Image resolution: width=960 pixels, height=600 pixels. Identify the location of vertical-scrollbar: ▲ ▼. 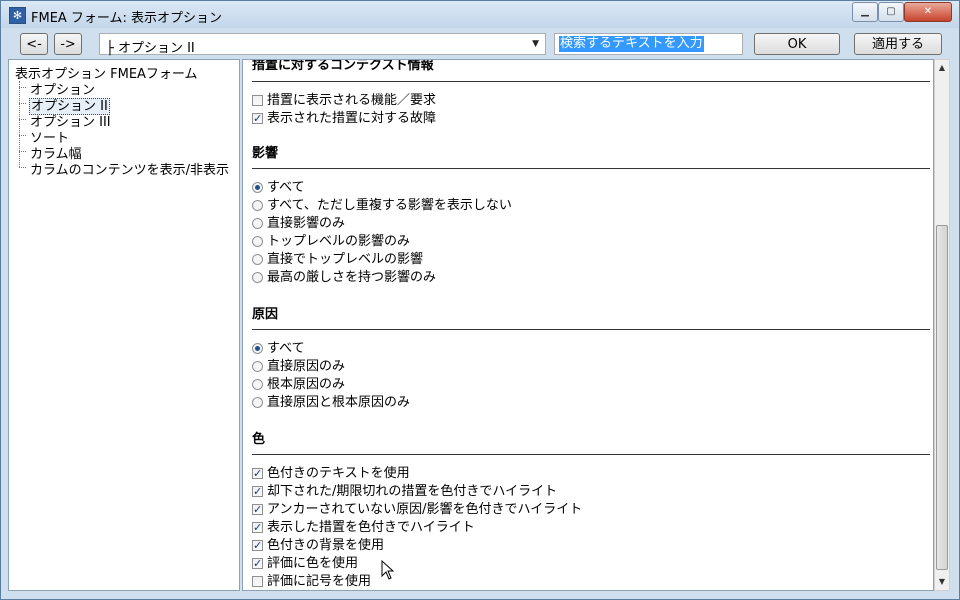
(942, 325).